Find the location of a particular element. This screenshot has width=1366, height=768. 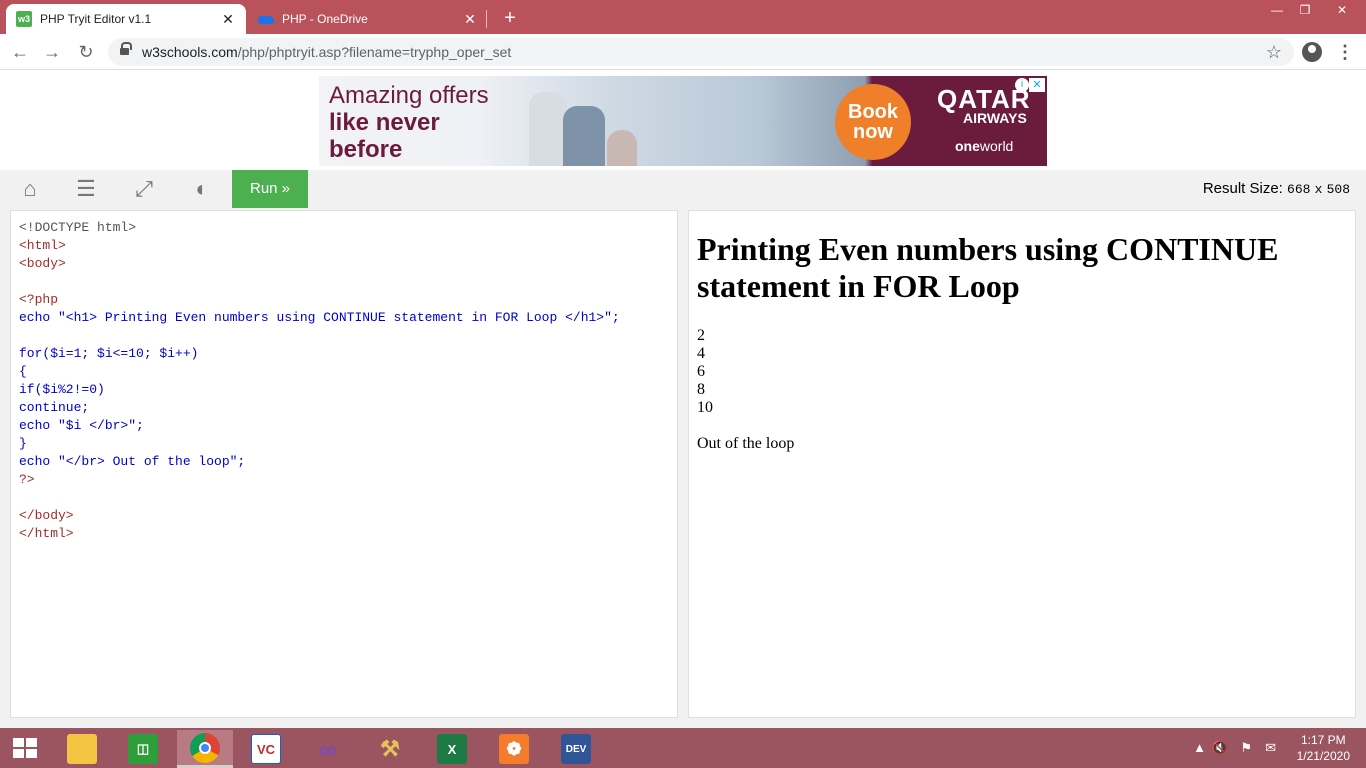

bookmark-star-icon: ☆ is located at coordinates (1274, 52).